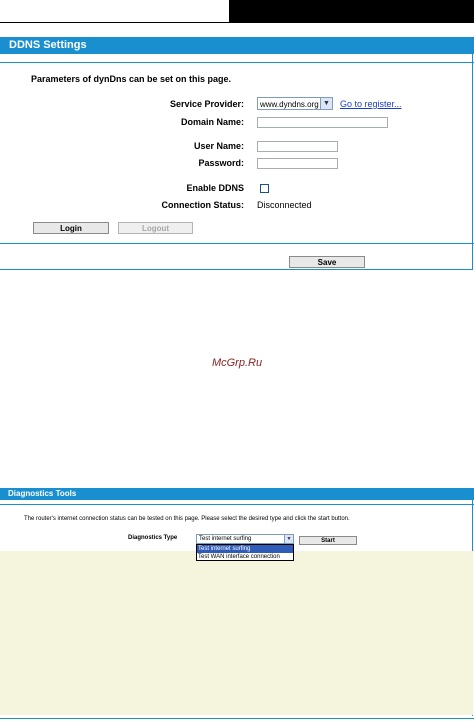  I want to click on diagnostics-top-rule, so click(237, 504).